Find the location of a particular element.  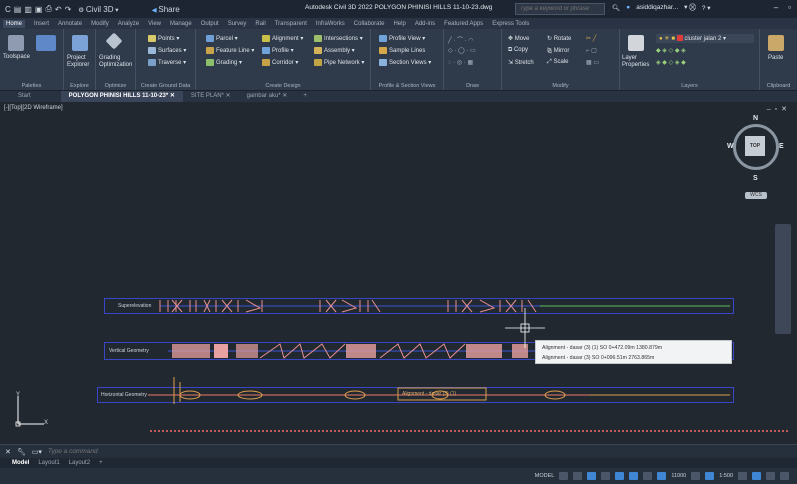

menu-tab-manage: Manage is located at coordinates (181, 24).